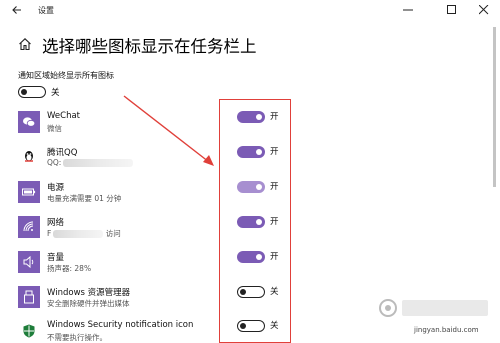 The height and width of the screenshot is (343, 500). Describe the element at coordinates (29, 122) in the screenshot. I see `wechat-icon` at that location.